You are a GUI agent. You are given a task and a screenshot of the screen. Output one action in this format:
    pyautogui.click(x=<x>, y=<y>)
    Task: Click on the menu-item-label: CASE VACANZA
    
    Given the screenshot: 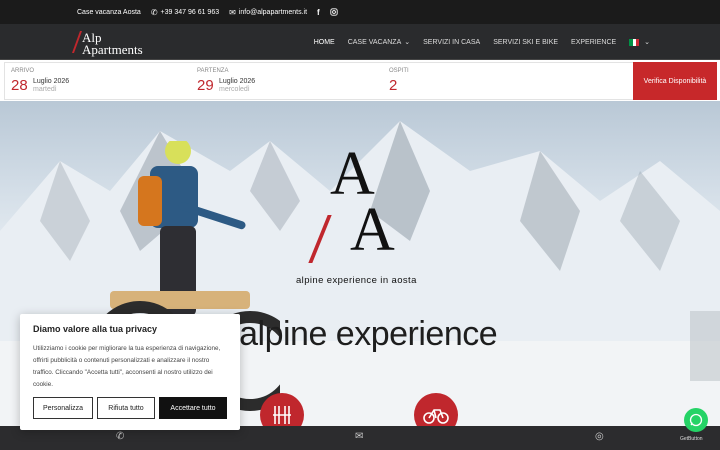 What is the action you would take?
    pyautogui.click(x=374, y=42)
    